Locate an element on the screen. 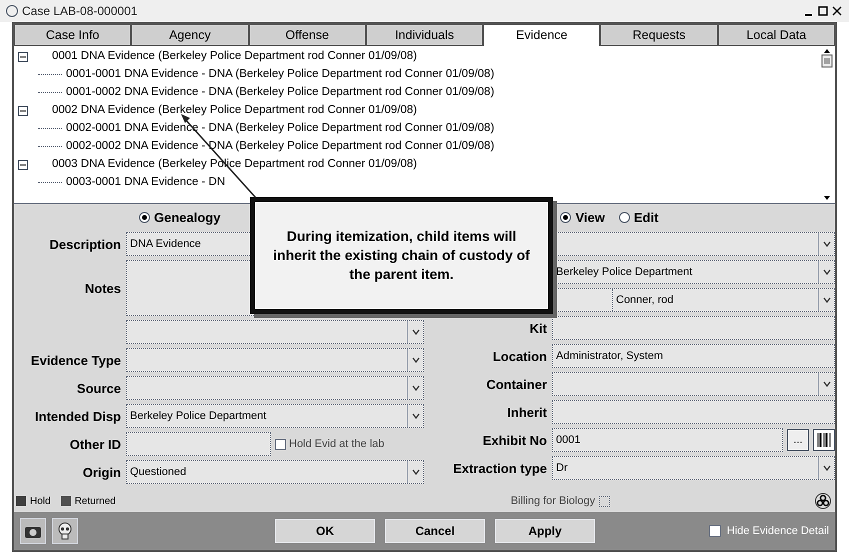 The width and height of the screenshot is (849, 560). field-label: Other ID is located at coordinates (95, 445).